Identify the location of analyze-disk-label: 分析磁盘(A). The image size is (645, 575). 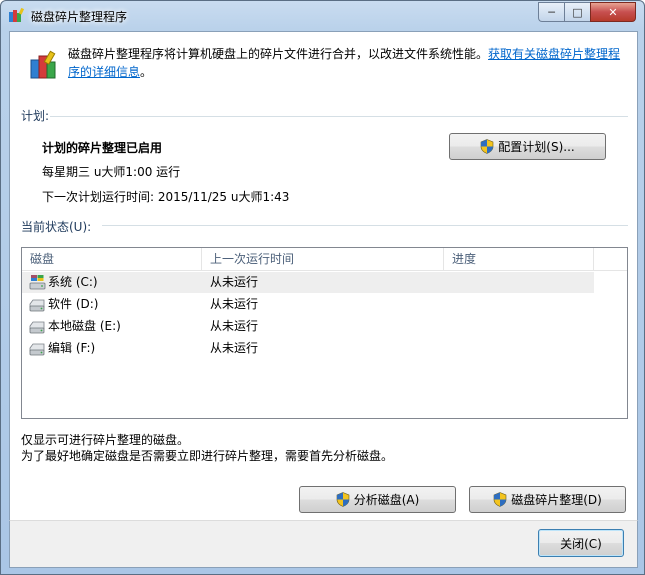
(386, 500).